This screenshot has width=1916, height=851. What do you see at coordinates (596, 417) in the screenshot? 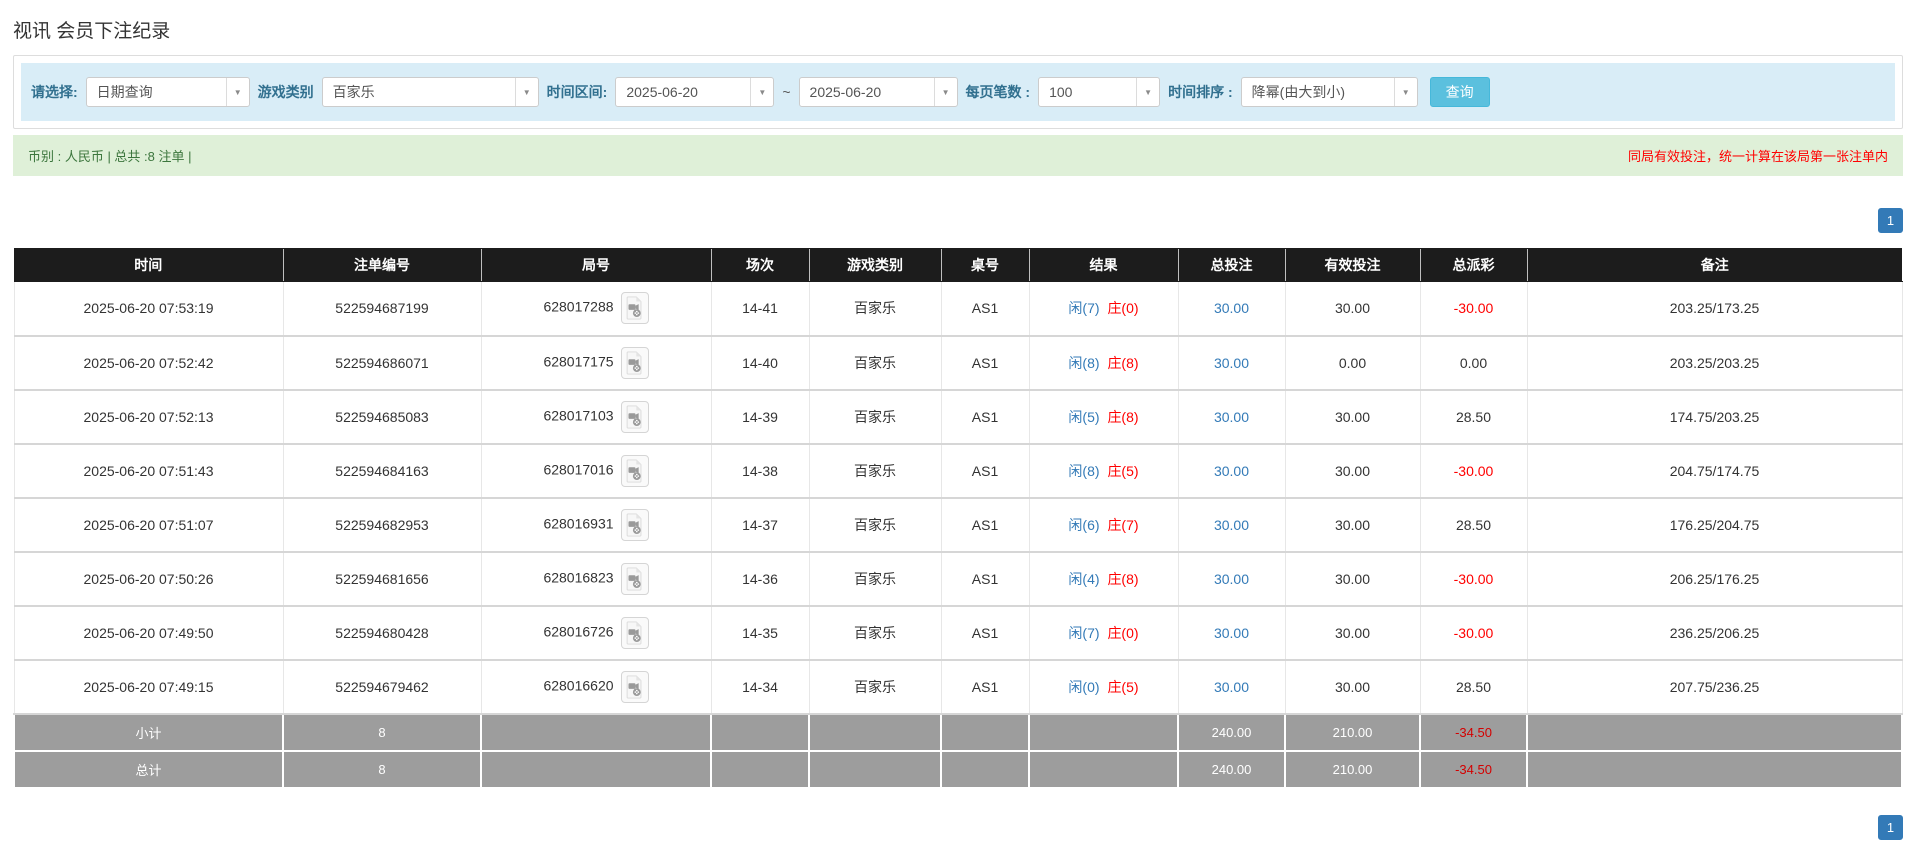
I see `cell-round-id: 628017103` at bounding box center [596, 417].